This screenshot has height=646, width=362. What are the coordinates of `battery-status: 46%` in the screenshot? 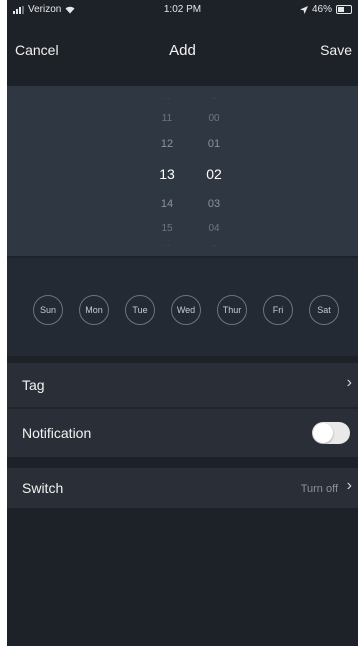 It's located at (325, 9).